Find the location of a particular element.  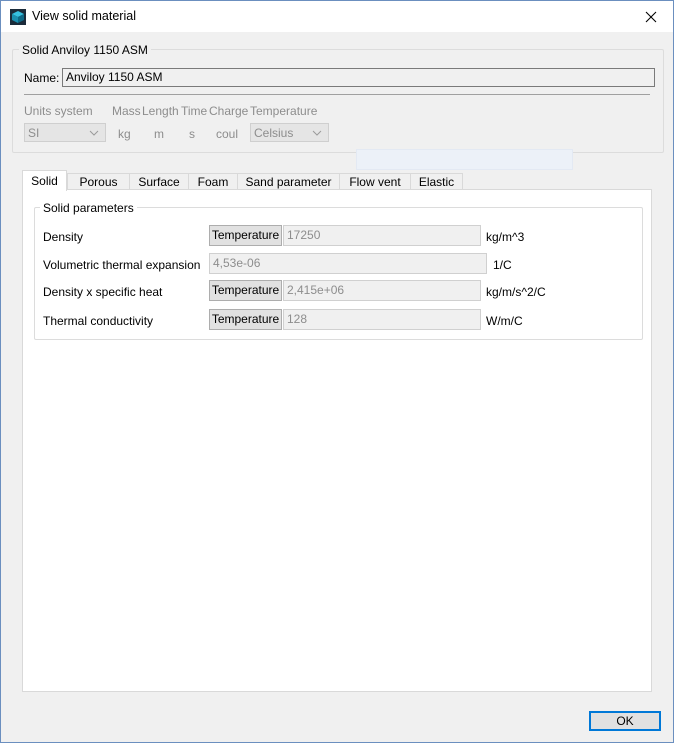

conductivity-temperature-button: Temperature is located at coordinates (245, 319).